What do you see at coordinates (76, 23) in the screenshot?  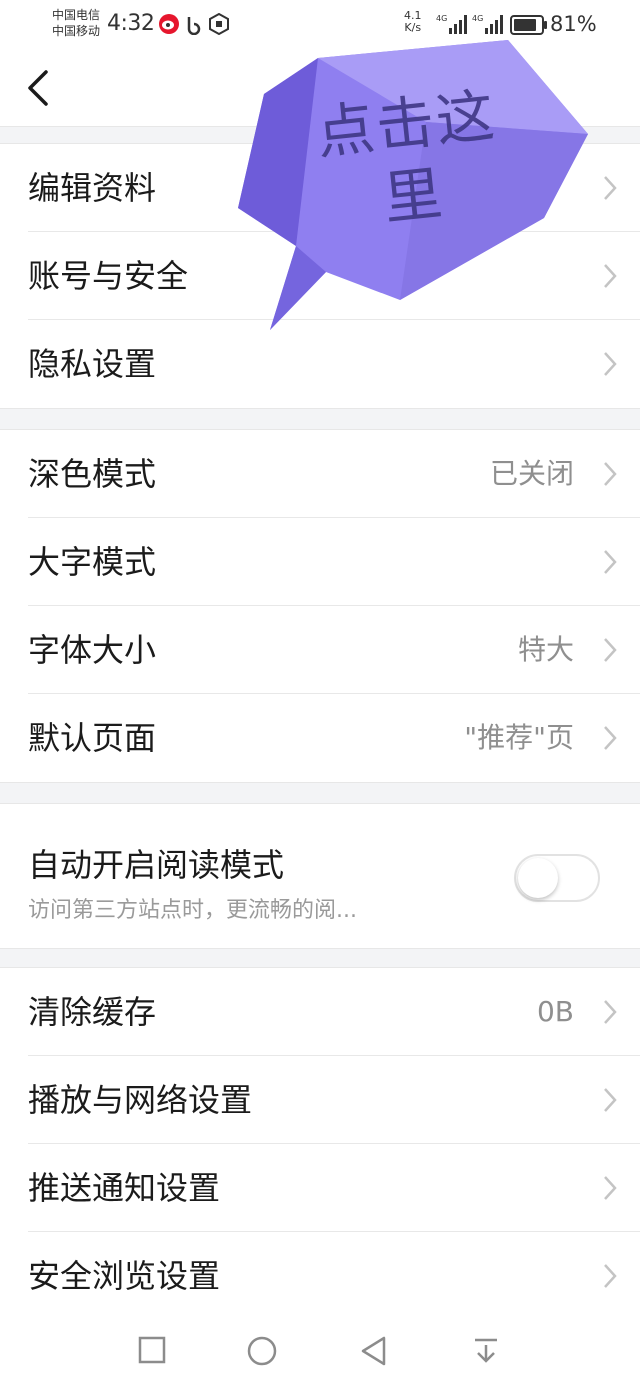 I see `carrier-info: 中国电信 中国移动` at bounding box center [76, 23].